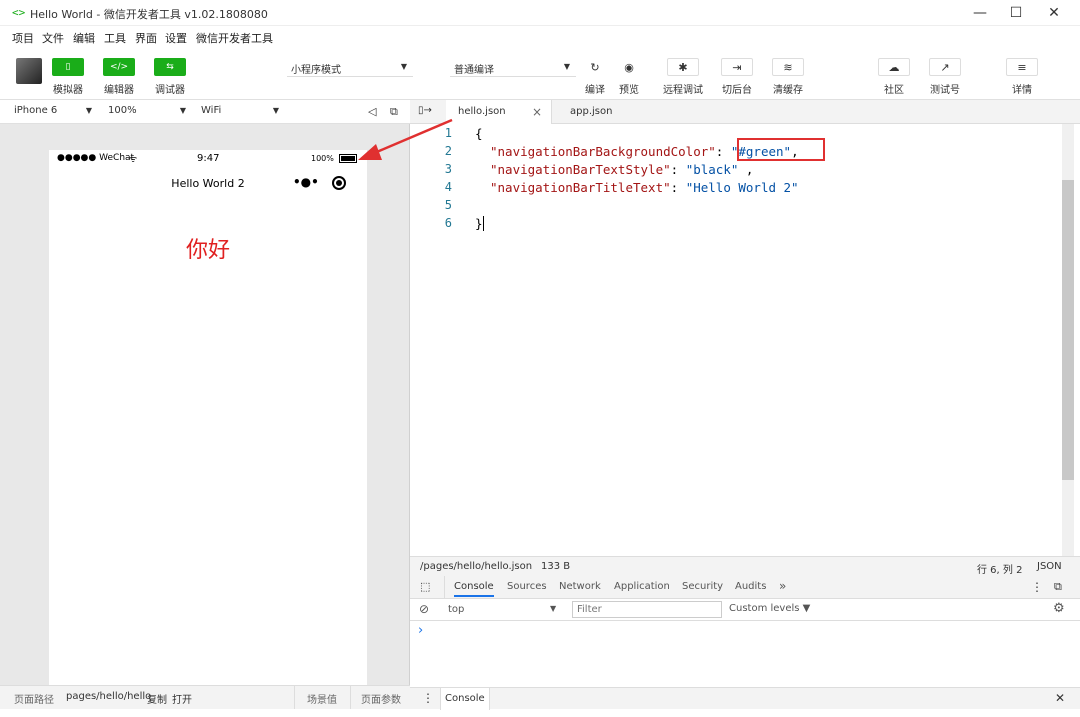 The image size is (1080, 717). Describe the element at coordinates (1022, 67) in the screenshot. I see `menu-icon: ≡` at that location.